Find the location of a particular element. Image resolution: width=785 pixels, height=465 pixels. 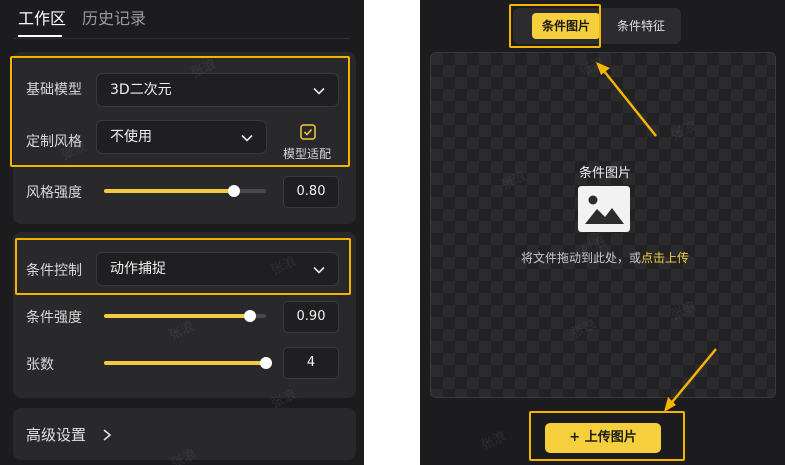

drop-zone-hint: 将文件拖动到此处，或点击上传 is located at coordinates (605, 258).